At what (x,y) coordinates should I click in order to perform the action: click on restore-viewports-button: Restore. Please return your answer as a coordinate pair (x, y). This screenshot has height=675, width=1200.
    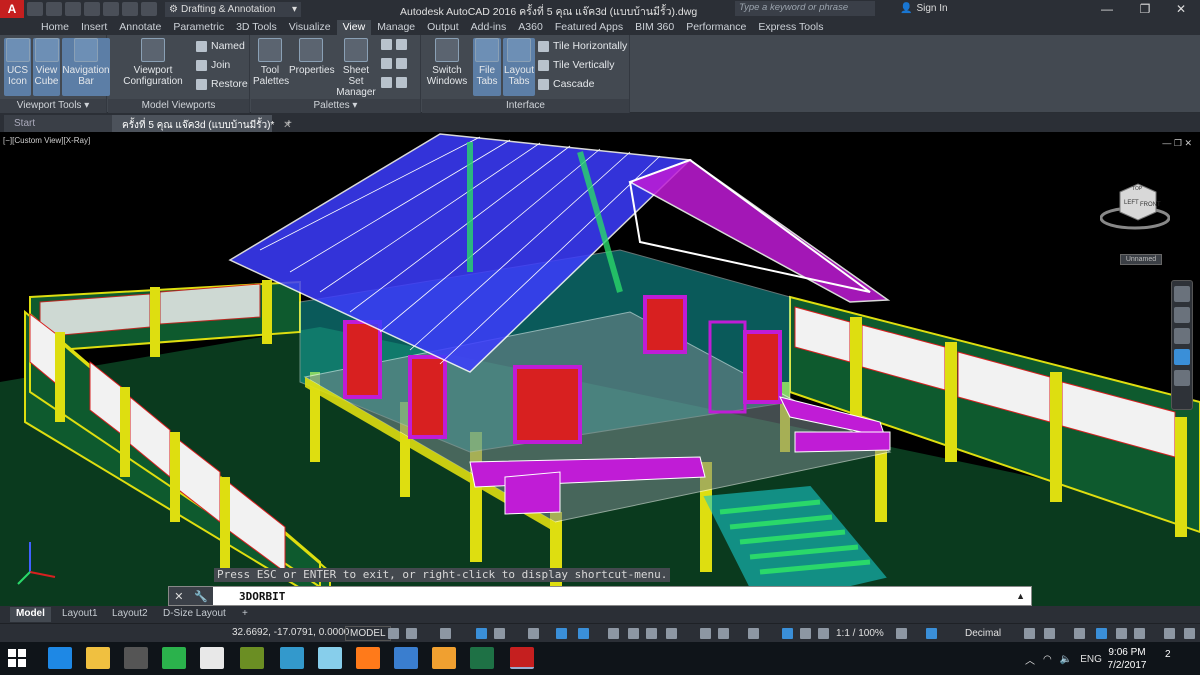
    Looking at the image, I should click on (222, 84).